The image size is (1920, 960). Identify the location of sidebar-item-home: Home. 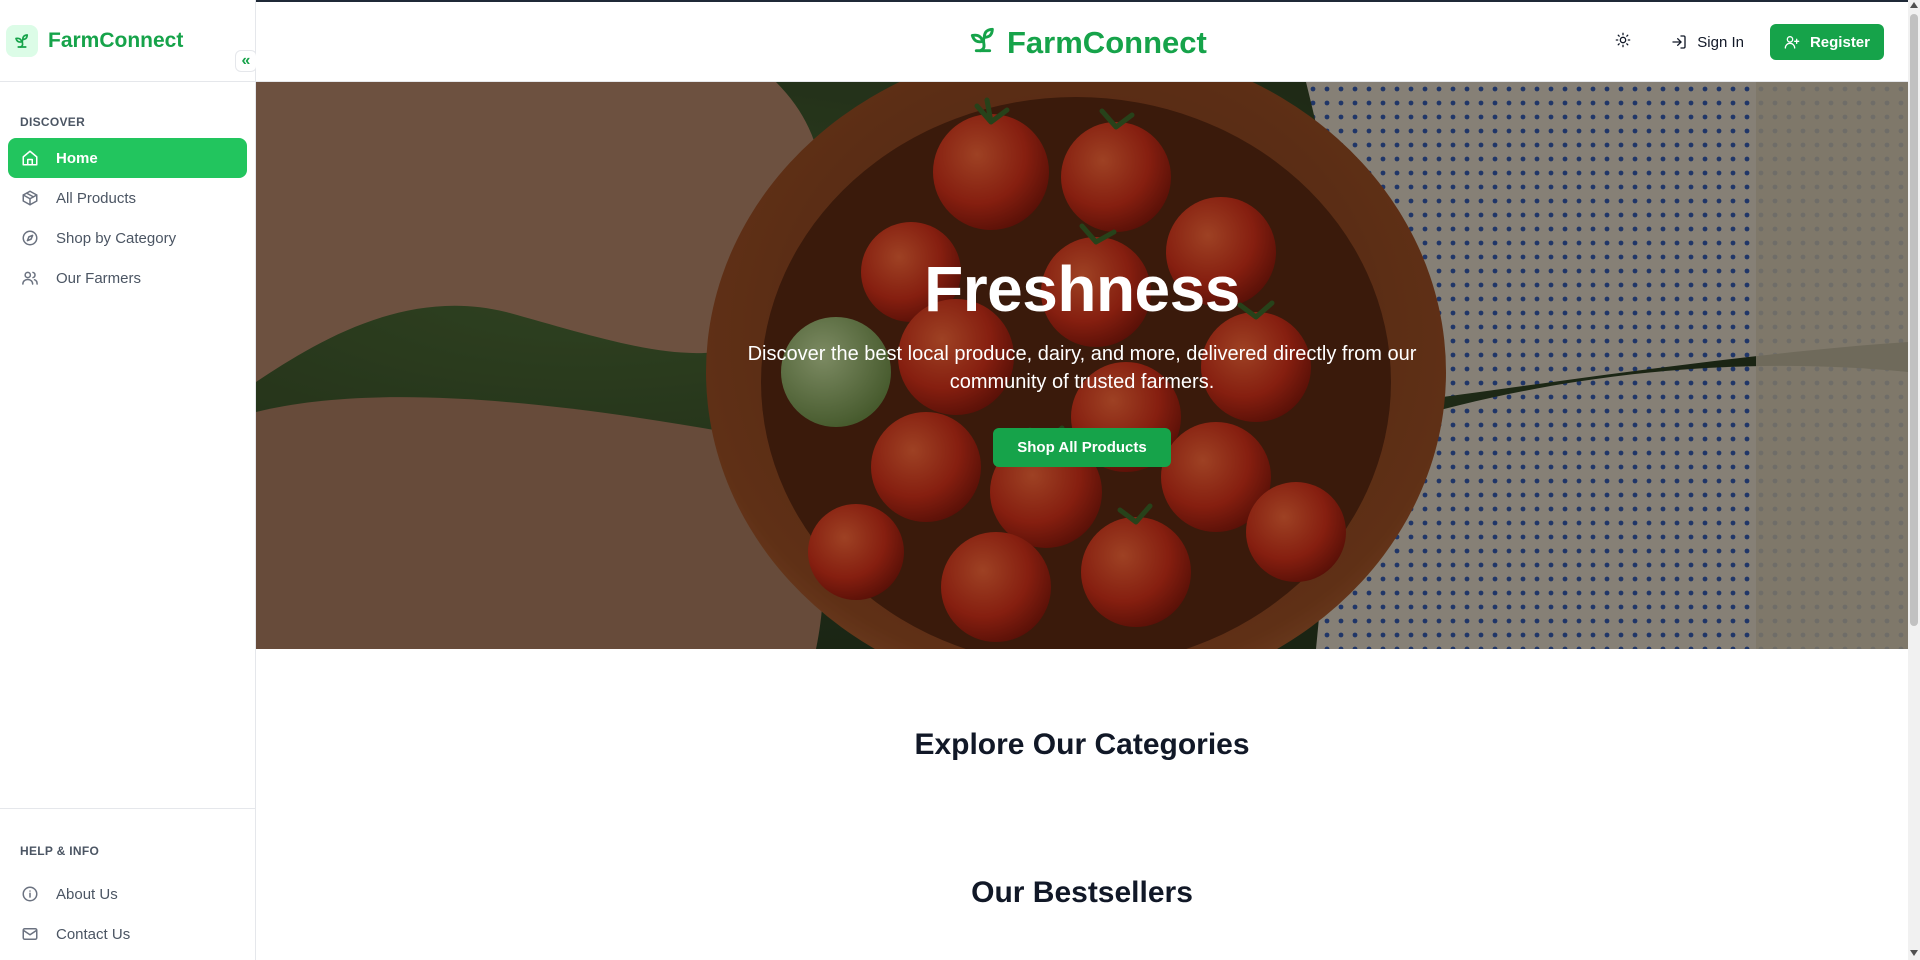
(127, 158).